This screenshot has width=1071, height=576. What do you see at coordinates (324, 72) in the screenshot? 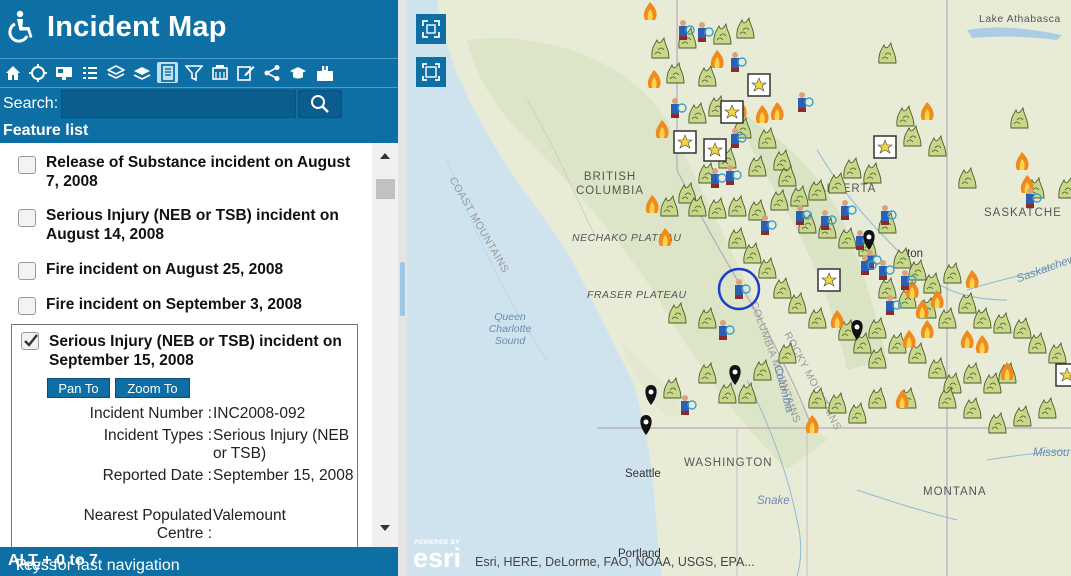
I see `export-button` at bounding box center [324, 72].